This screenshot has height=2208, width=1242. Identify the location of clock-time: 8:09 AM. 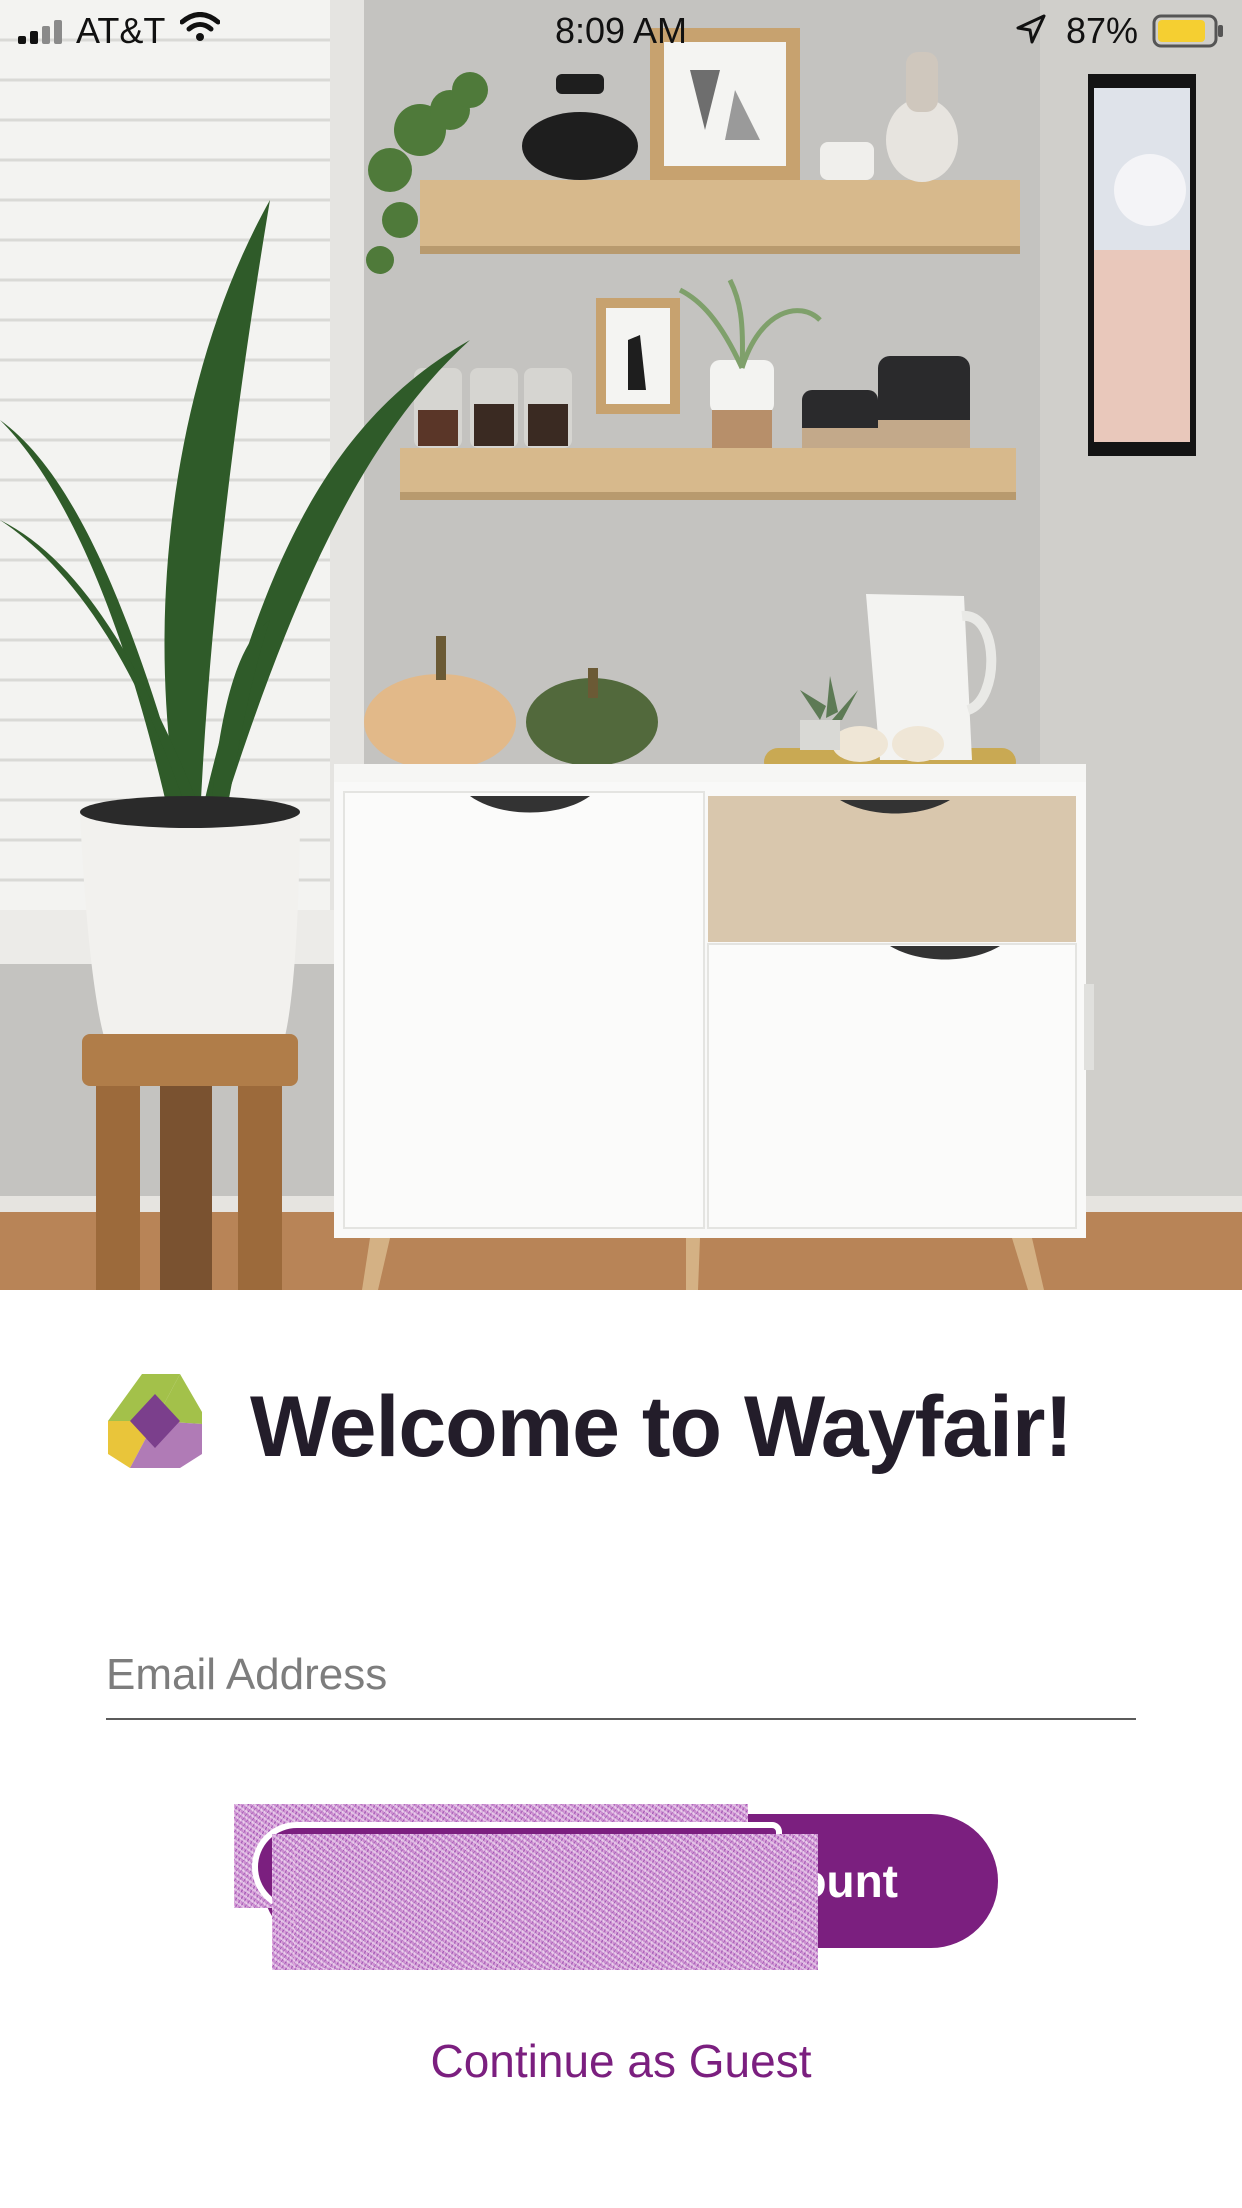
(621, 30).